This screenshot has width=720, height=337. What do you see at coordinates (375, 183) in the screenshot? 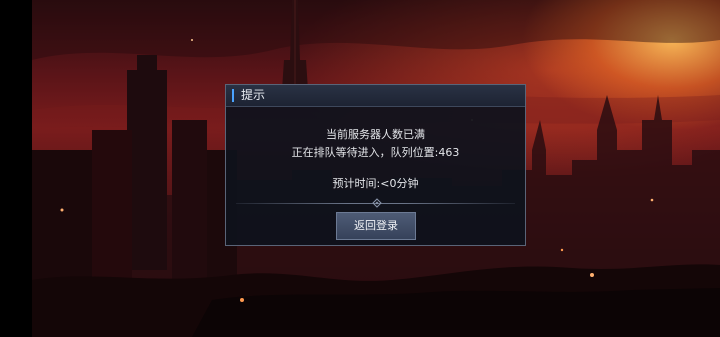
I see `estimated-time-message: 预计时间:<0分钟` at bounding box center [375, 183].